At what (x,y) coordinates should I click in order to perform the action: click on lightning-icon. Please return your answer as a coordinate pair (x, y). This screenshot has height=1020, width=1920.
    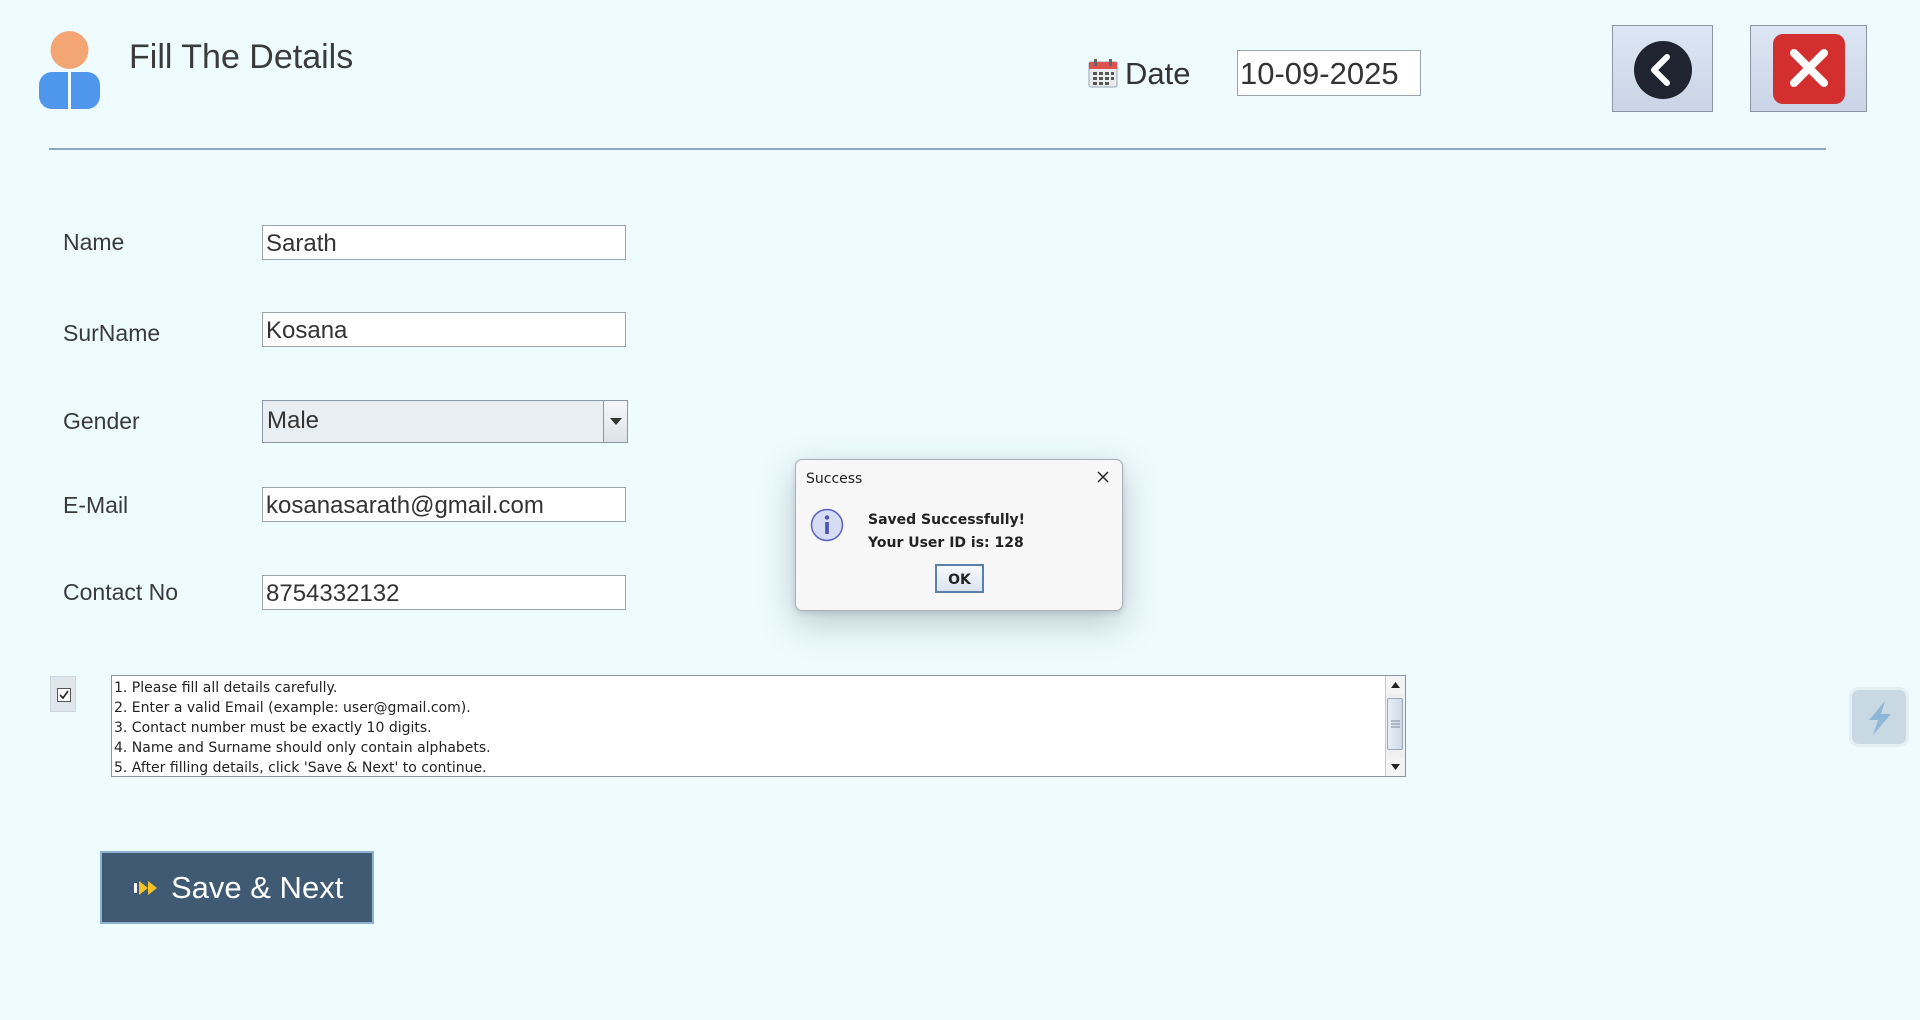
    Looking at the image, I should click on (1880, 718).